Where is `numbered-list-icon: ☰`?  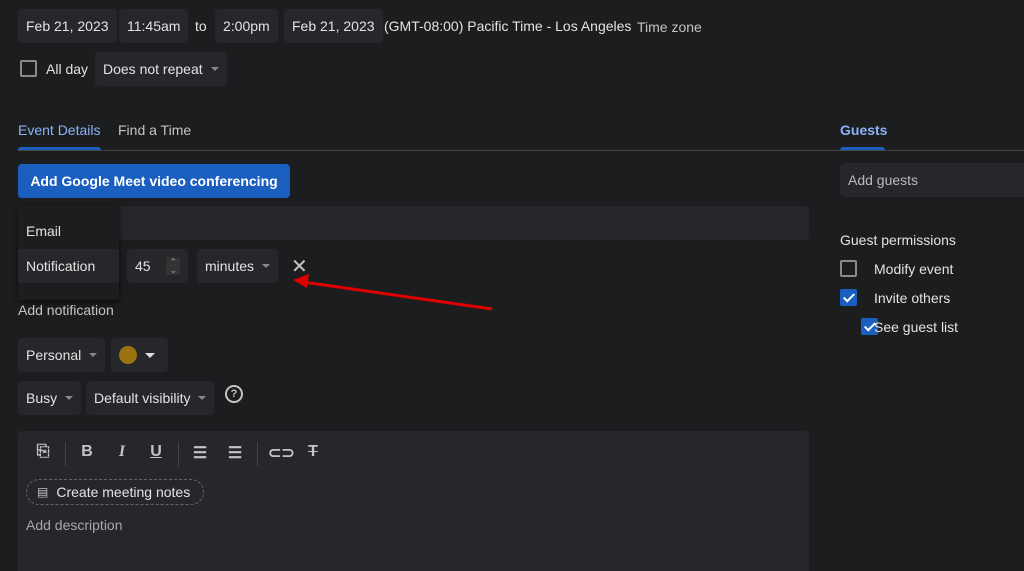 numbered-list-icon: ☰ is located at coordinates (200, 453).